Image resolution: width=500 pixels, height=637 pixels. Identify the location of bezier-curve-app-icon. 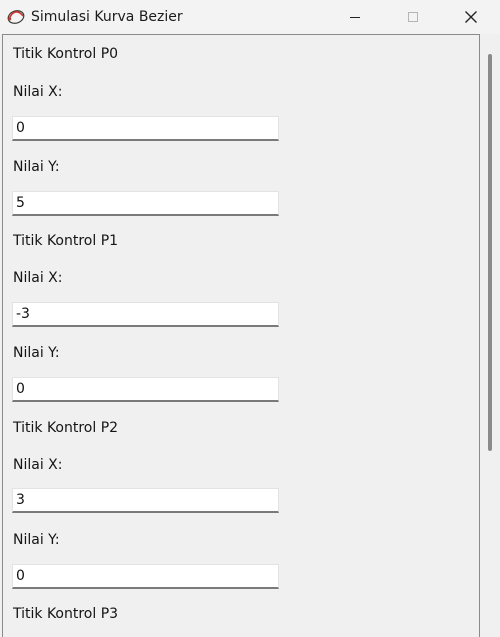
(16, 17).